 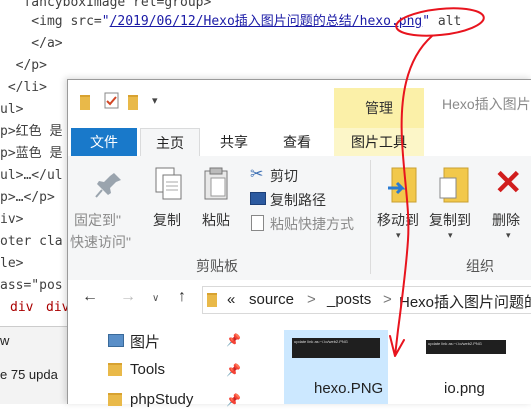 I want to click on code-line: ul>…</ul, so click(x=31, y=176).